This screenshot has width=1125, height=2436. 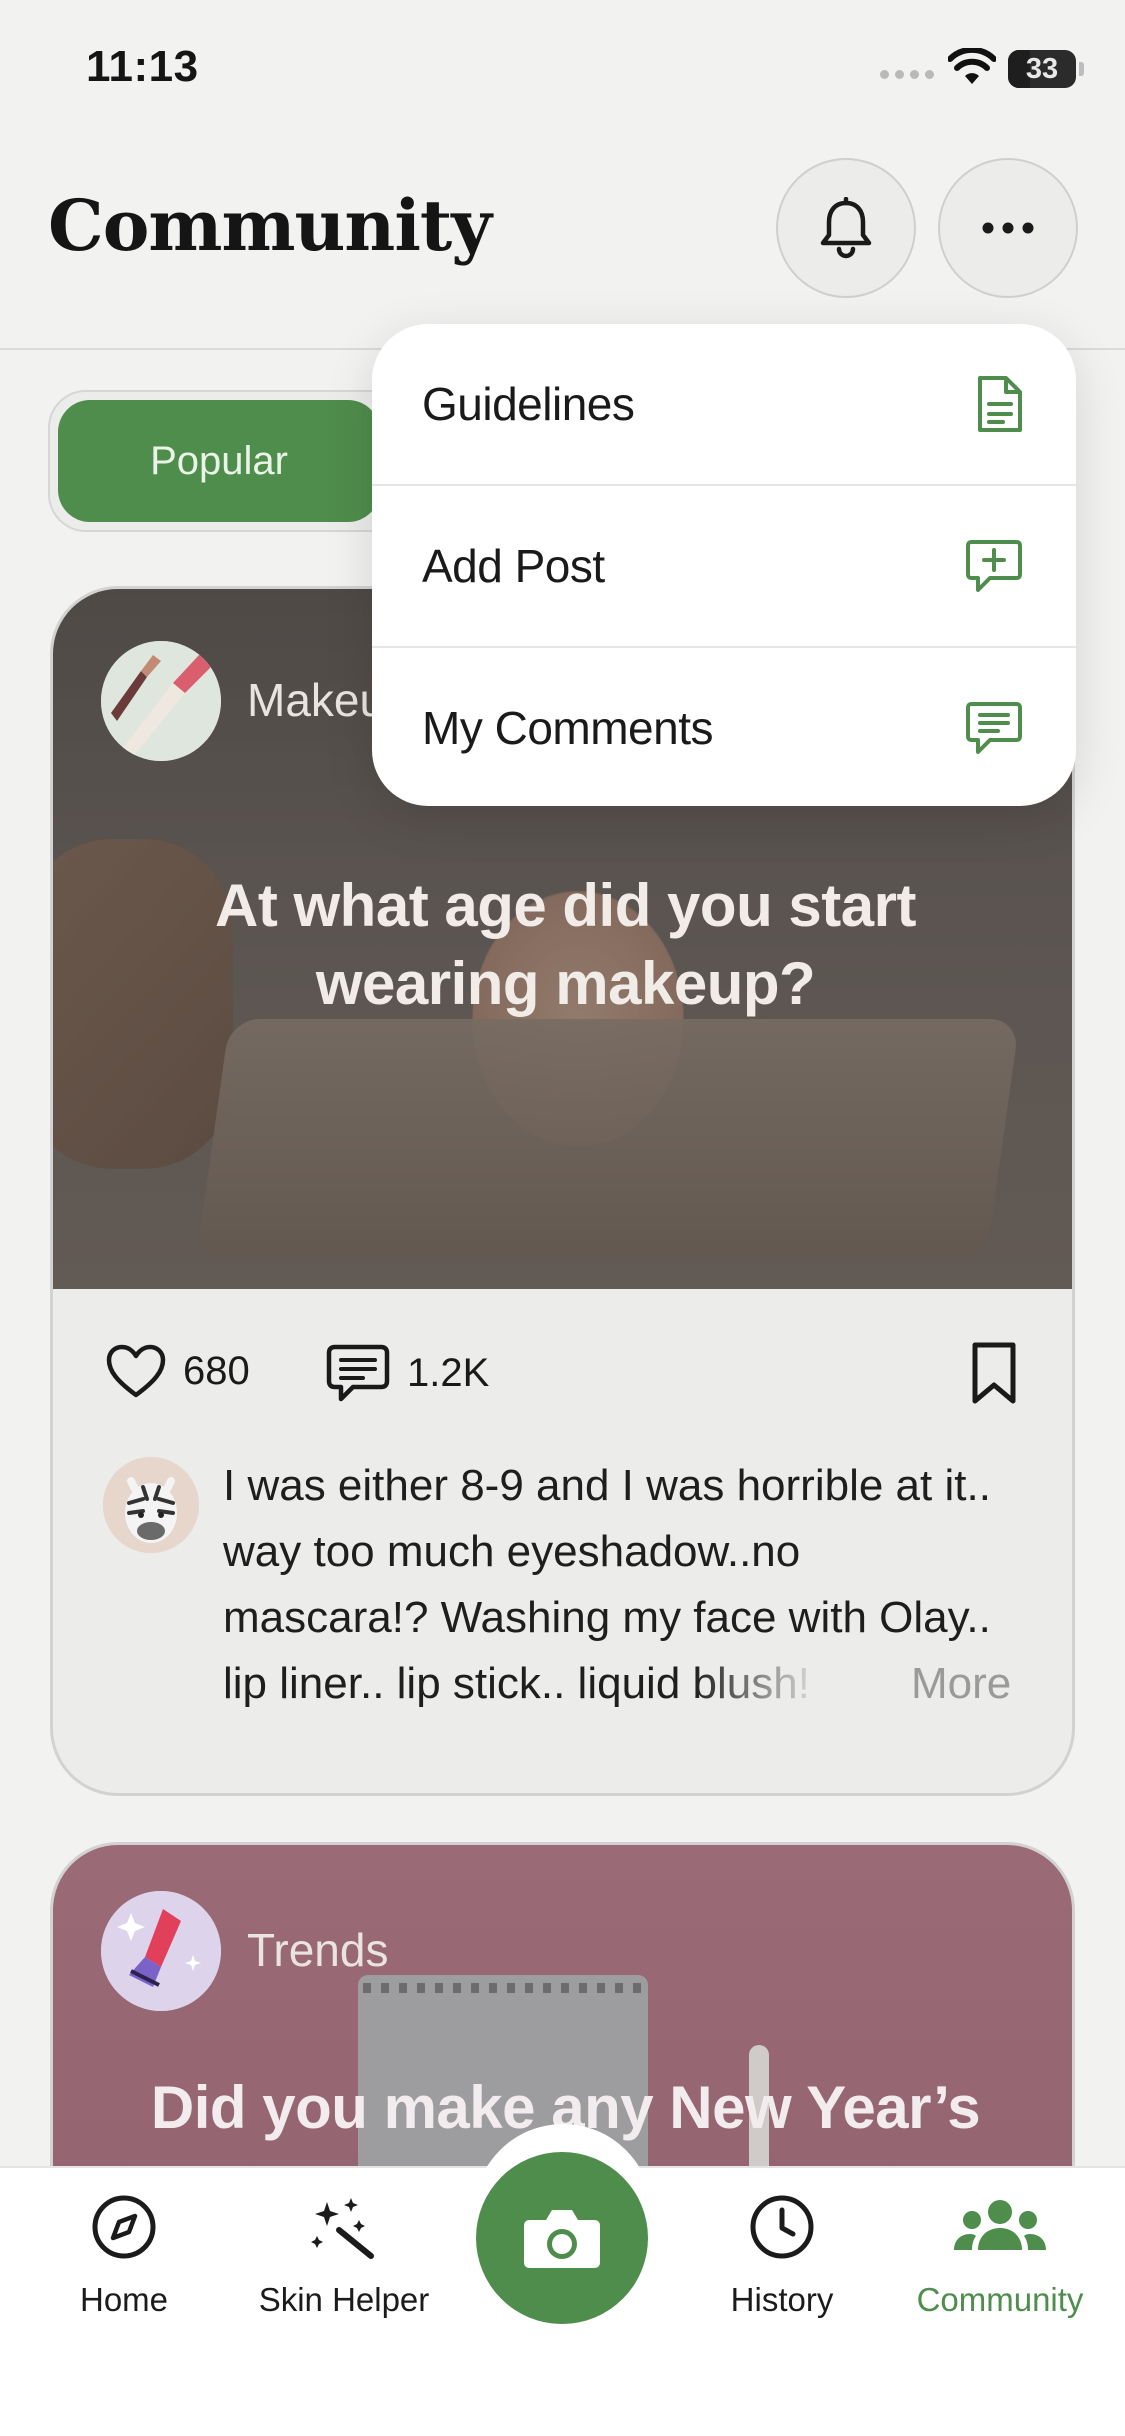 I want to click on tab-label: History, so click(x=782, y=2299).